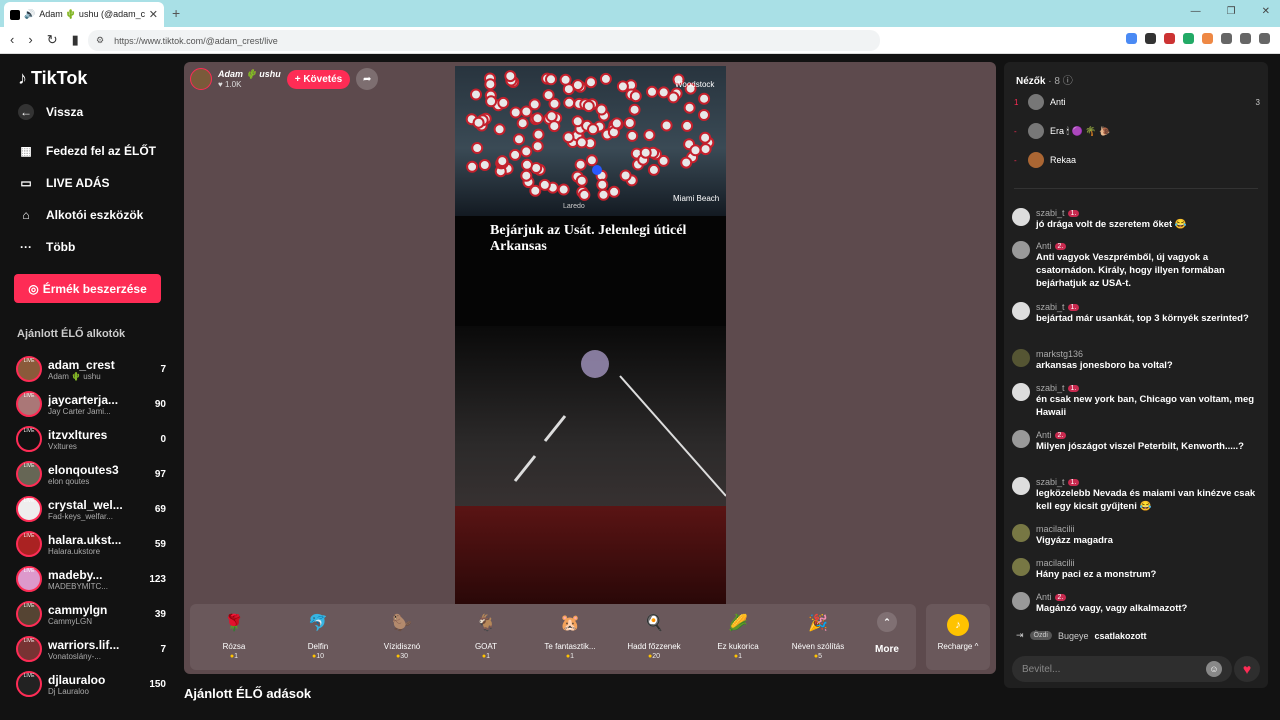  What do you see at coordinates (570, 634) in the screenshot?
I see `gift-item: 🐹 Te fantasztik... ●1` at bounding box center [570, 634].